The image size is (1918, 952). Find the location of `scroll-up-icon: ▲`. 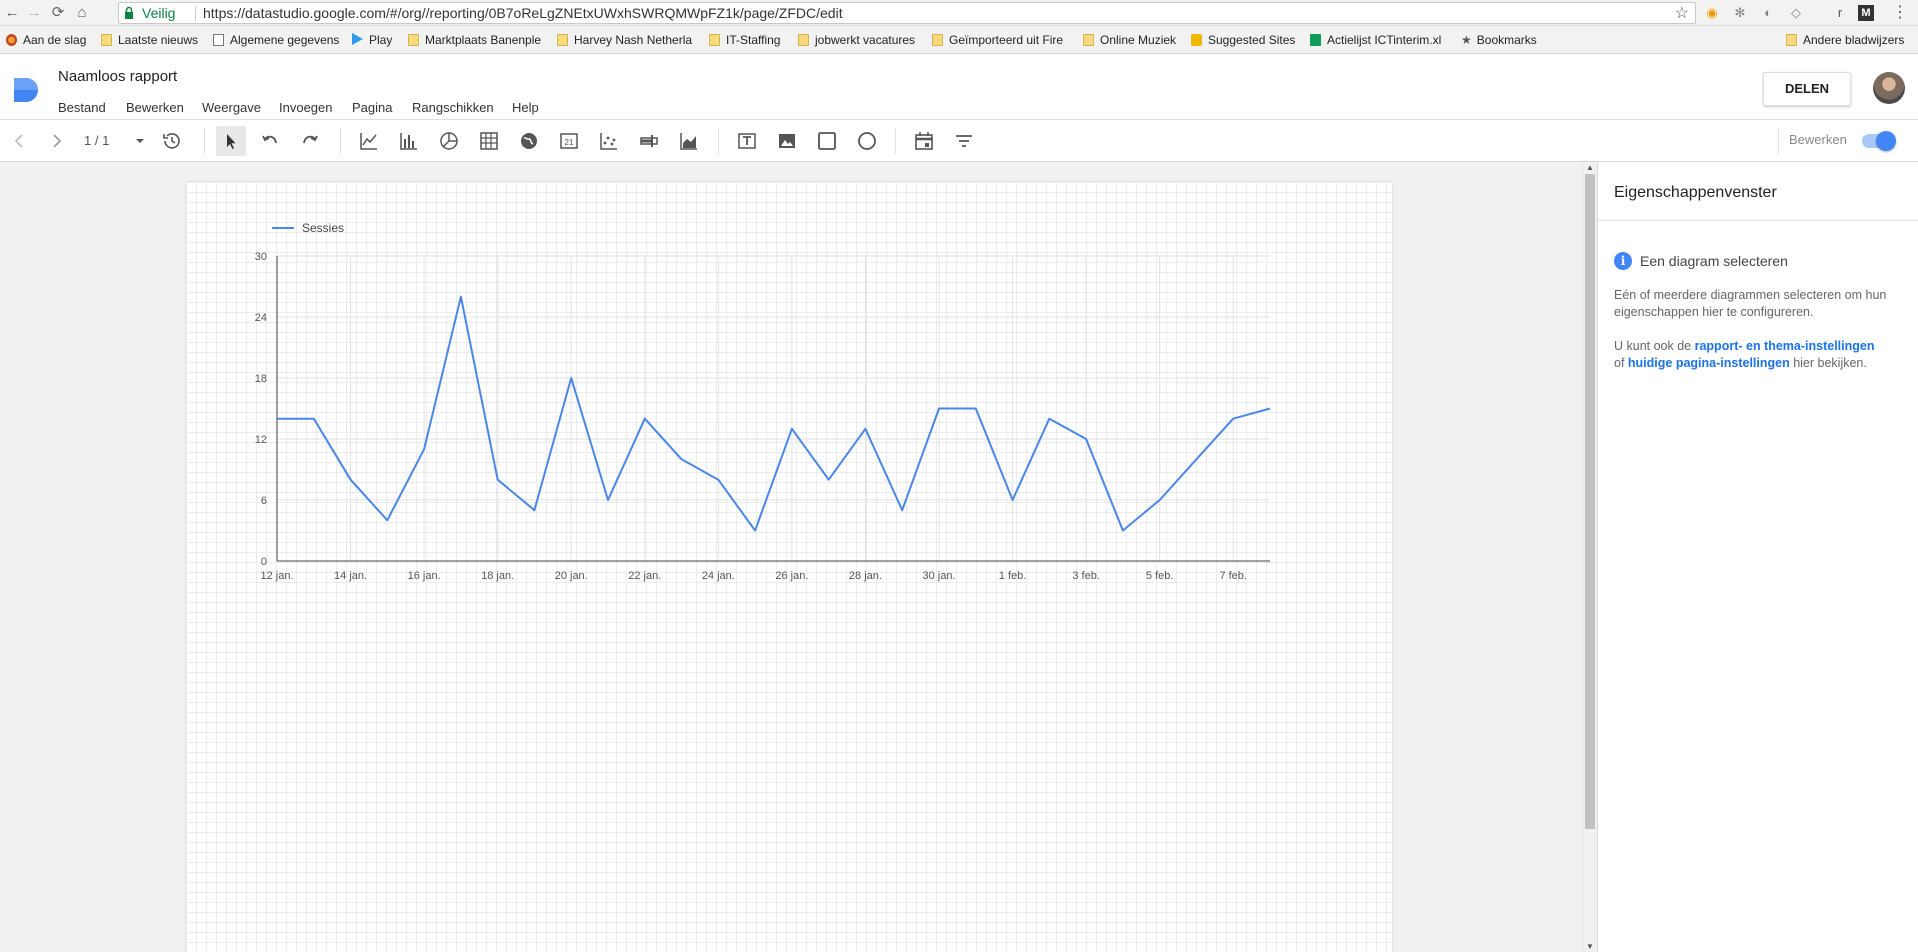

scroll-up-icon: ▲ is located at coordinates (1590, 167).